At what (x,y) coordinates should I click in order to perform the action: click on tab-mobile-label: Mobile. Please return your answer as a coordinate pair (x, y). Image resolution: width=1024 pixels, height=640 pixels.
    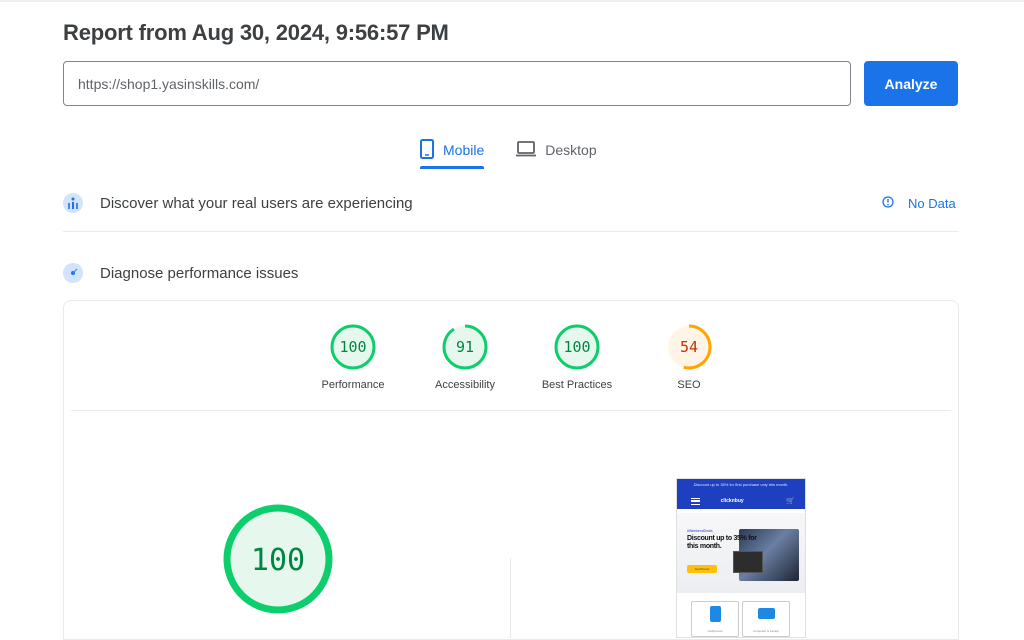
    Looking at the image, I should click on (464, 150).